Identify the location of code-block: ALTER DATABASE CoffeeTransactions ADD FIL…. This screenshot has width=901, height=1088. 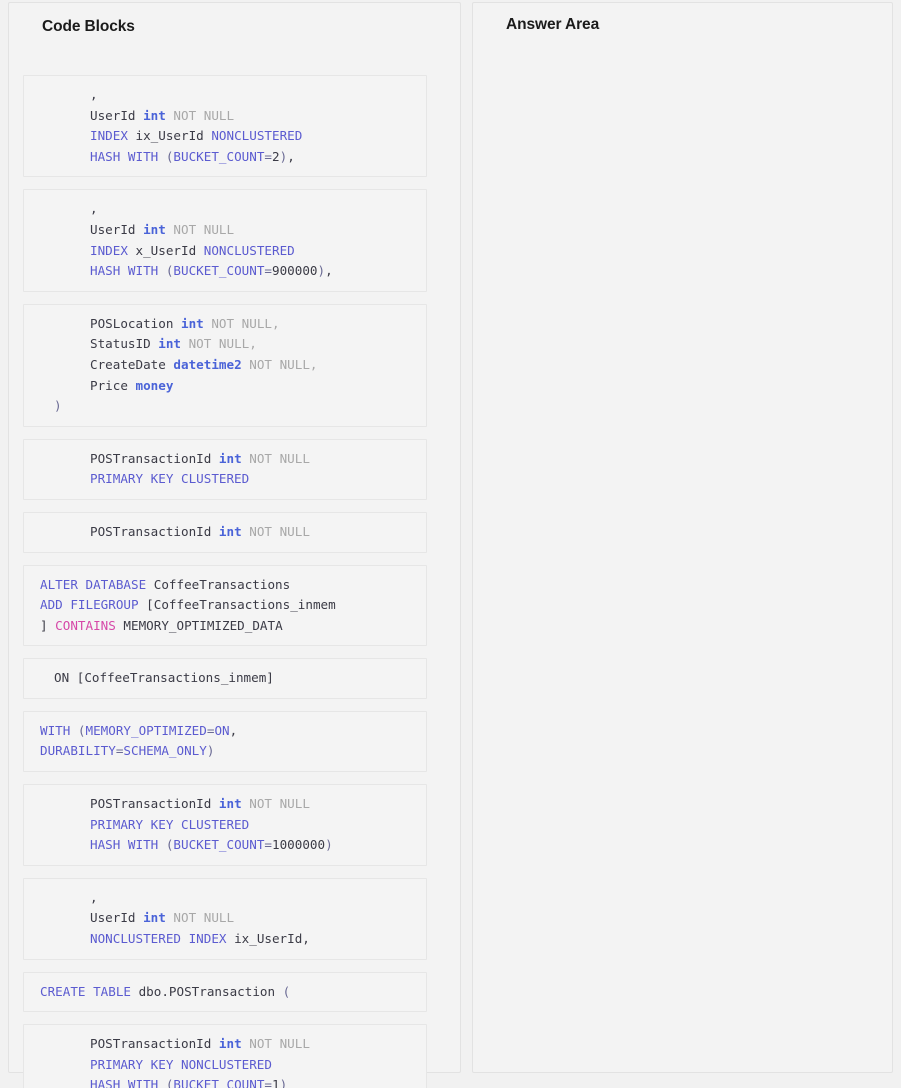
(225, 605).